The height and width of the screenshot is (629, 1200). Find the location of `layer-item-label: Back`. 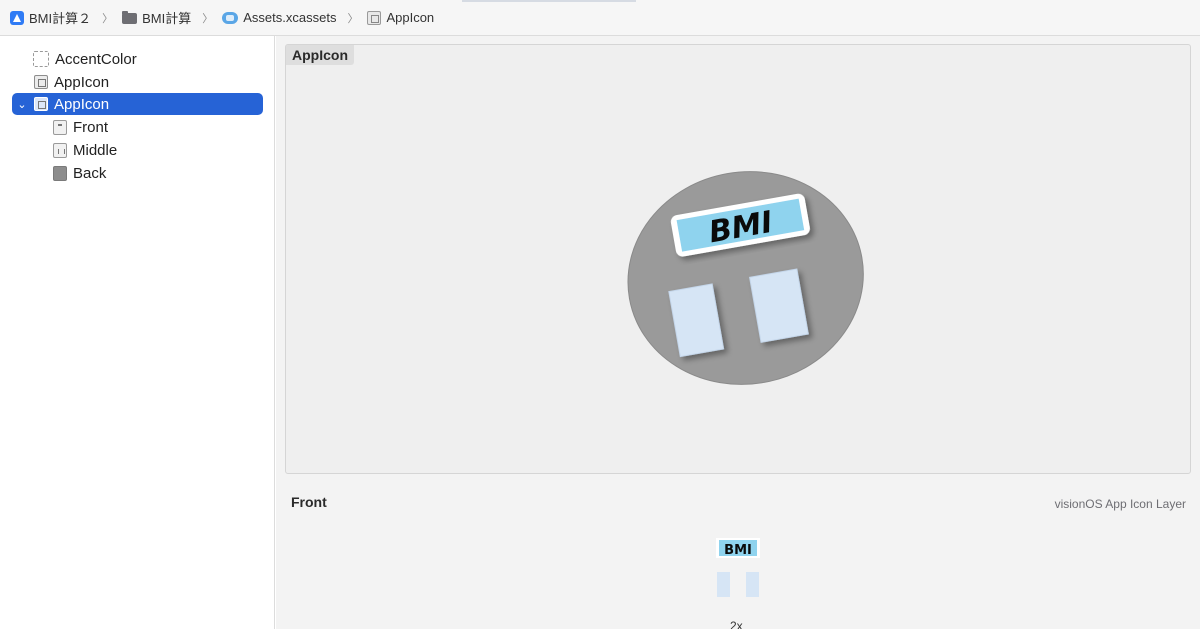

layer-item-label: Back is located at coordinates (90, 173).